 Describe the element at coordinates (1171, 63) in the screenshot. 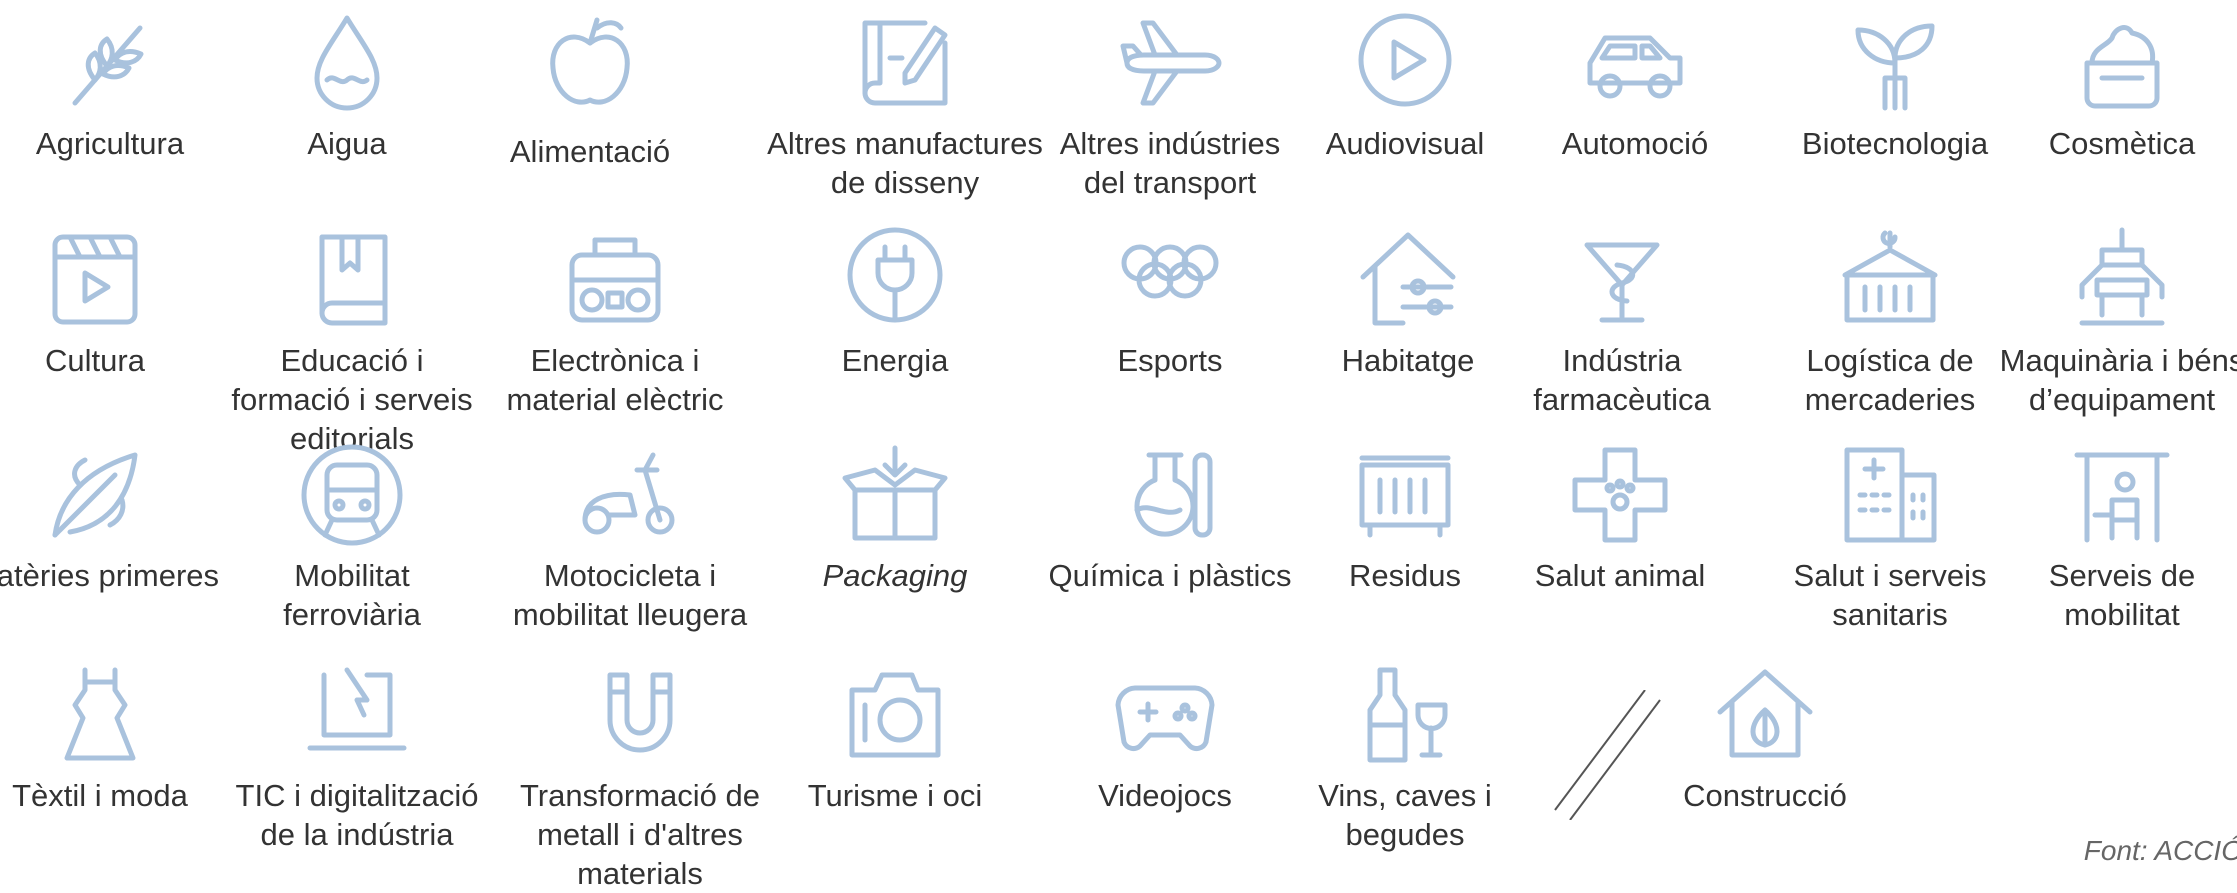

I see `airplane-icon` at that location.